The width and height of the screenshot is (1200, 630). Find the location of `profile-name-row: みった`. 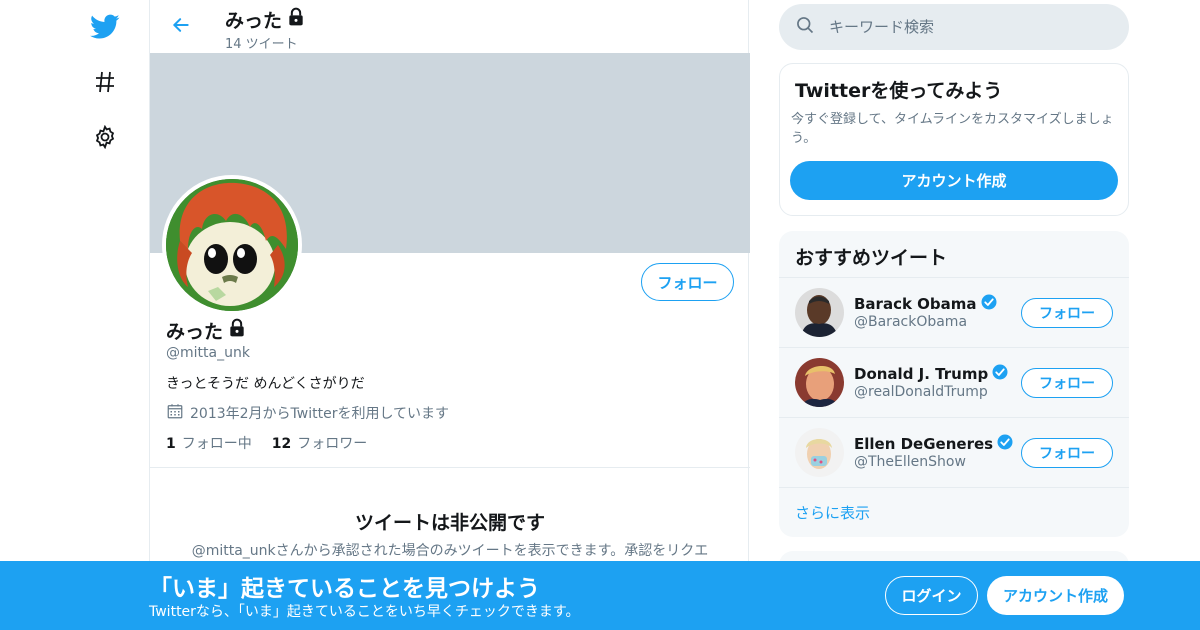

profile-name-row: みった is located at coordinates (206, 330).